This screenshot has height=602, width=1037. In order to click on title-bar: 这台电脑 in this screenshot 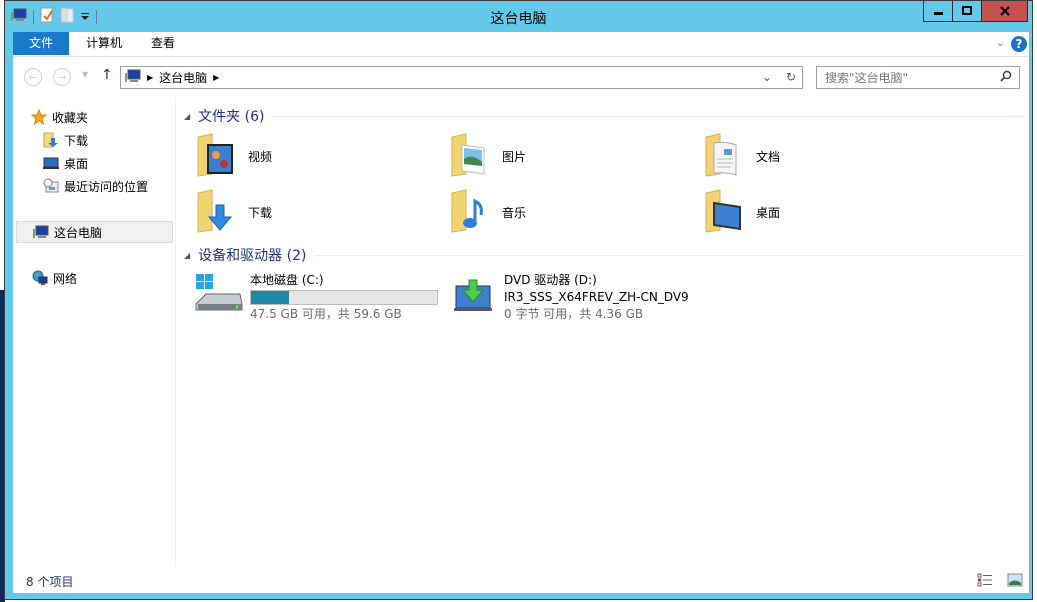, I will do `click(518, 16)`.